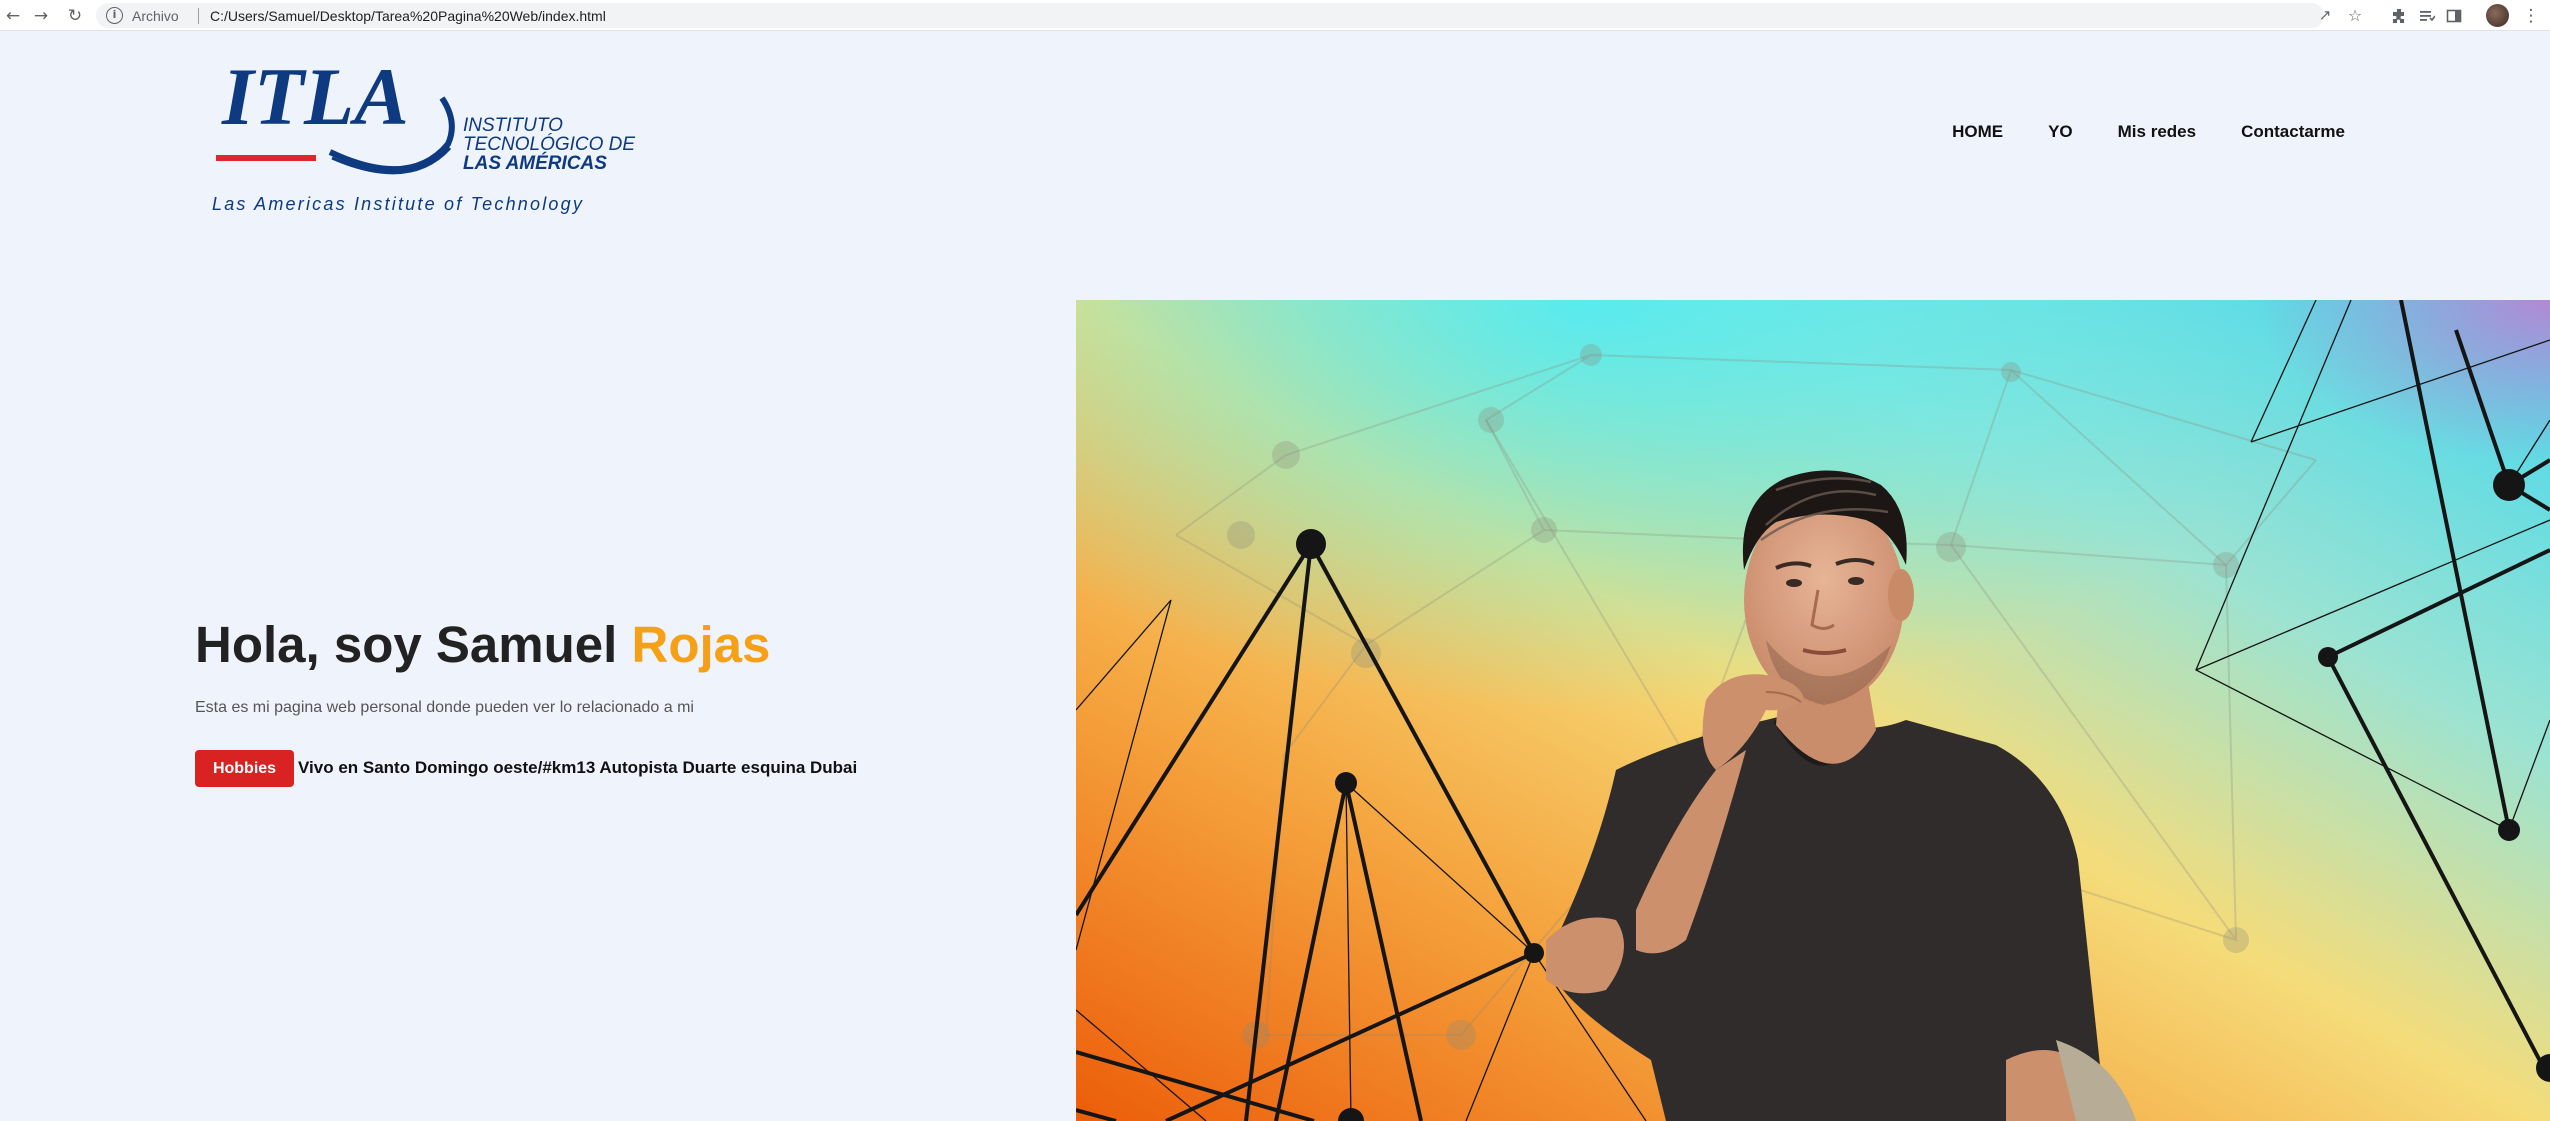 The height and width of the screenshot is (1121, 2550). What do you see at coordinates (2293, 132) in the screenshot?
I see `nav-contactarme: Contactarme` at bounding box center [2293, 132].